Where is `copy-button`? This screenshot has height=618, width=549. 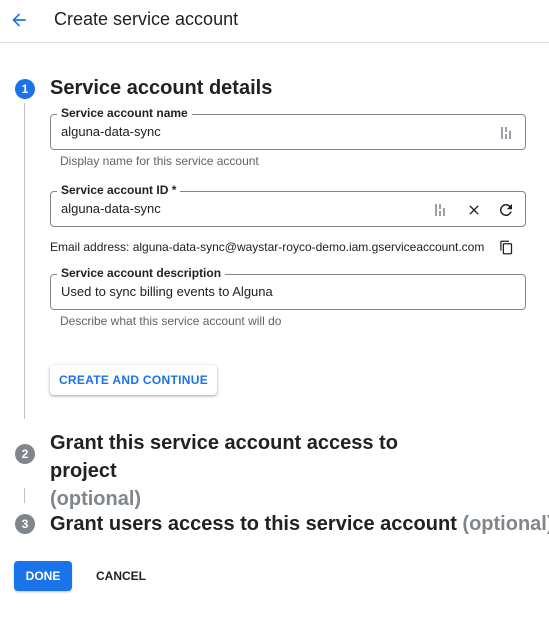 copy-button is located at coordinates (506, 247).